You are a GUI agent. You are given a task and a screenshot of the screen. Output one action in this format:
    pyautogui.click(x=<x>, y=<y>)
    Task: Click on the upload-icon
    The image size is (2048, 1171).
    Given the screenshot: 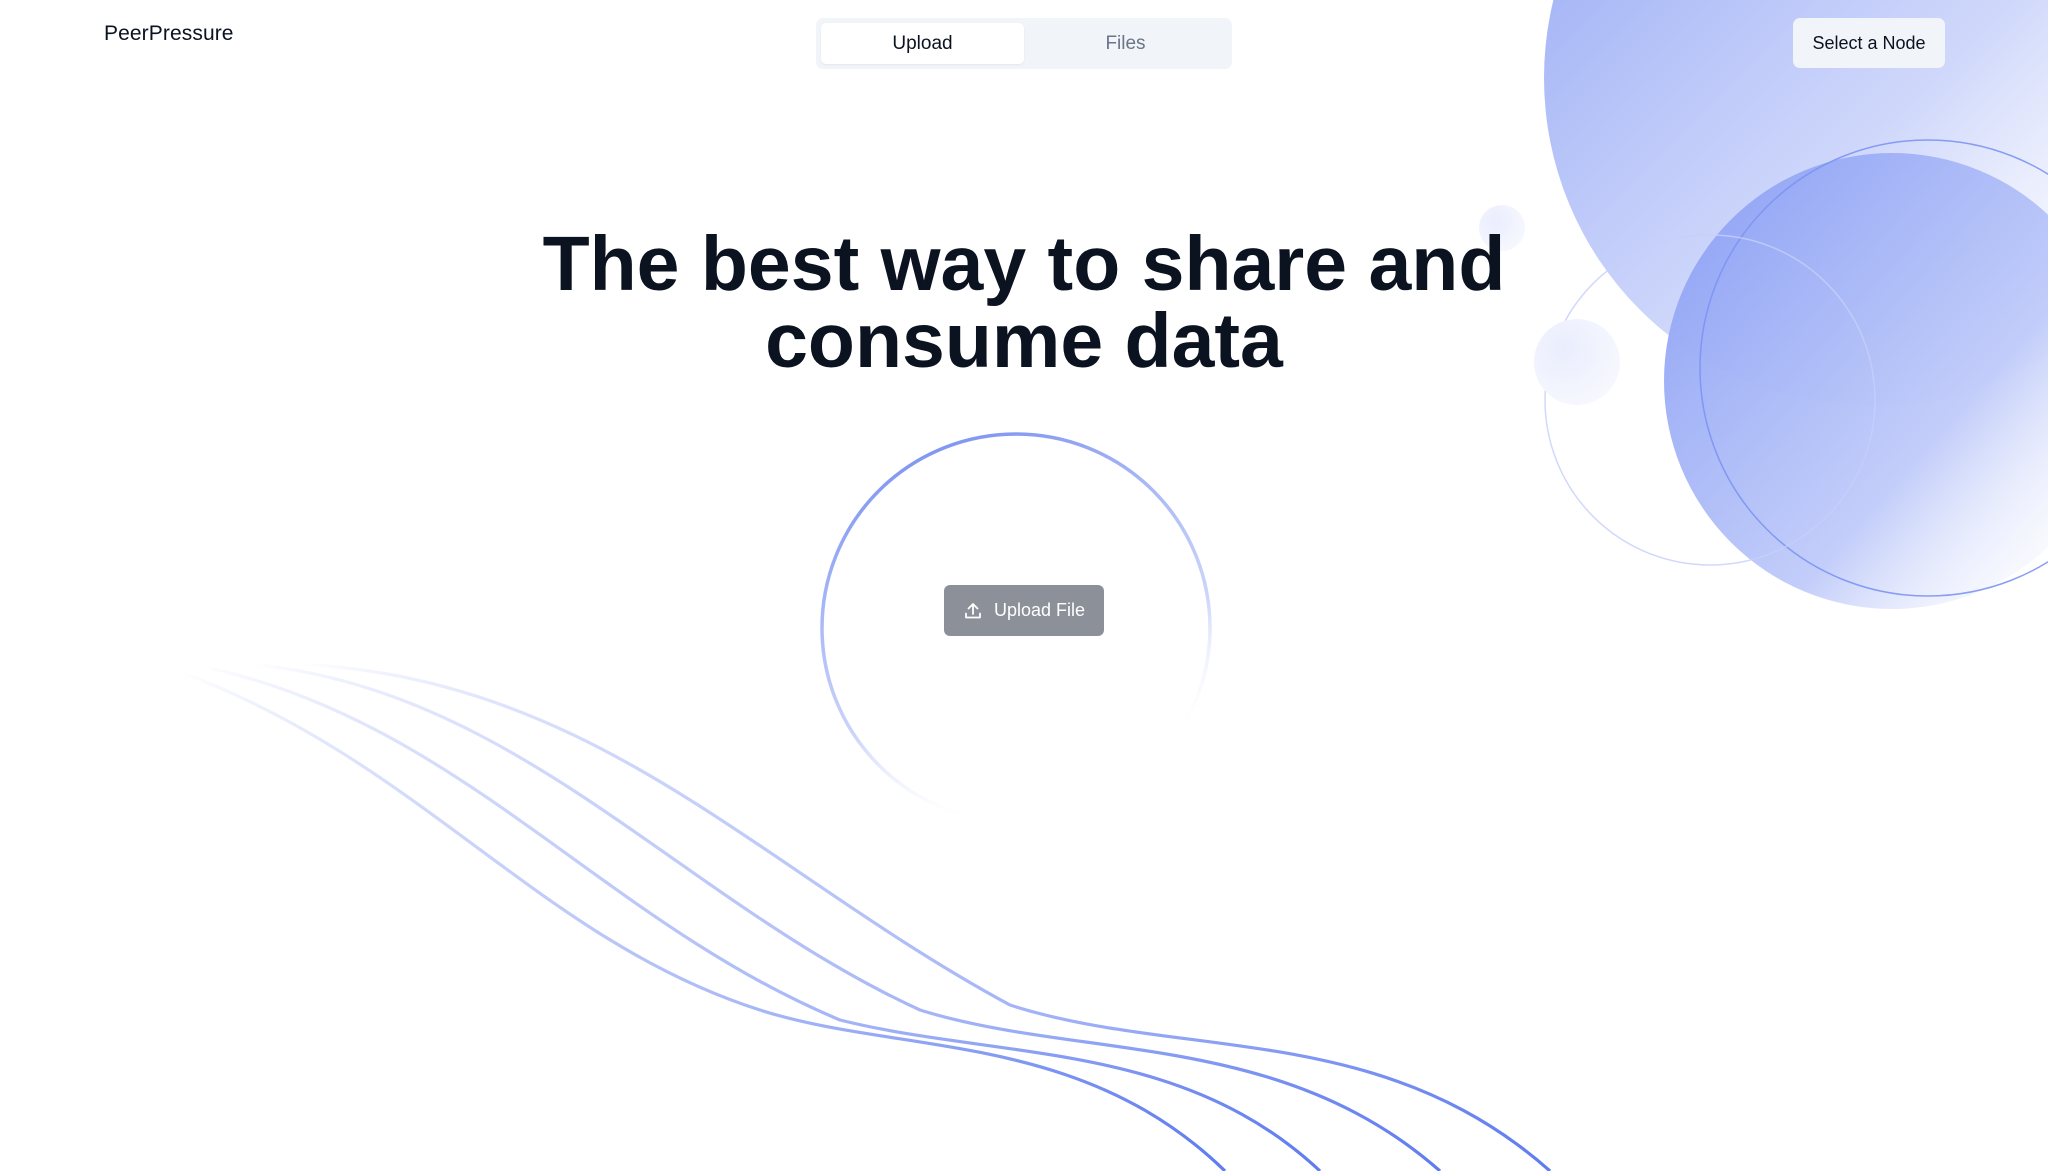 What is the action you would take?
    pyautogui.click(x=973, y=611)
    